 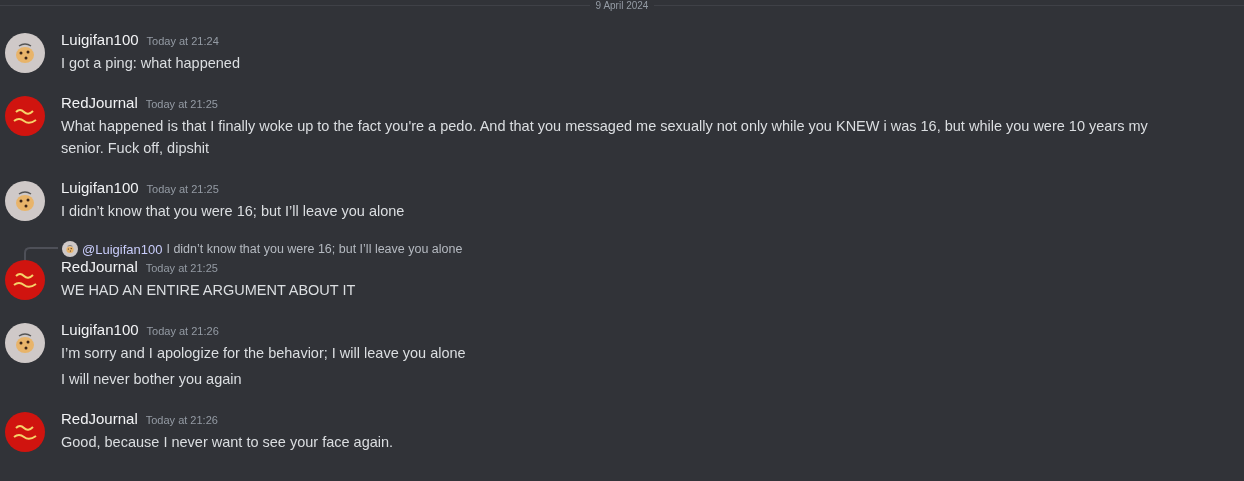 What do you see at coordinates (122, 249) in the screenshot?
I see `reply-mention: @Luigifan100` at bounding box center [122, 249].